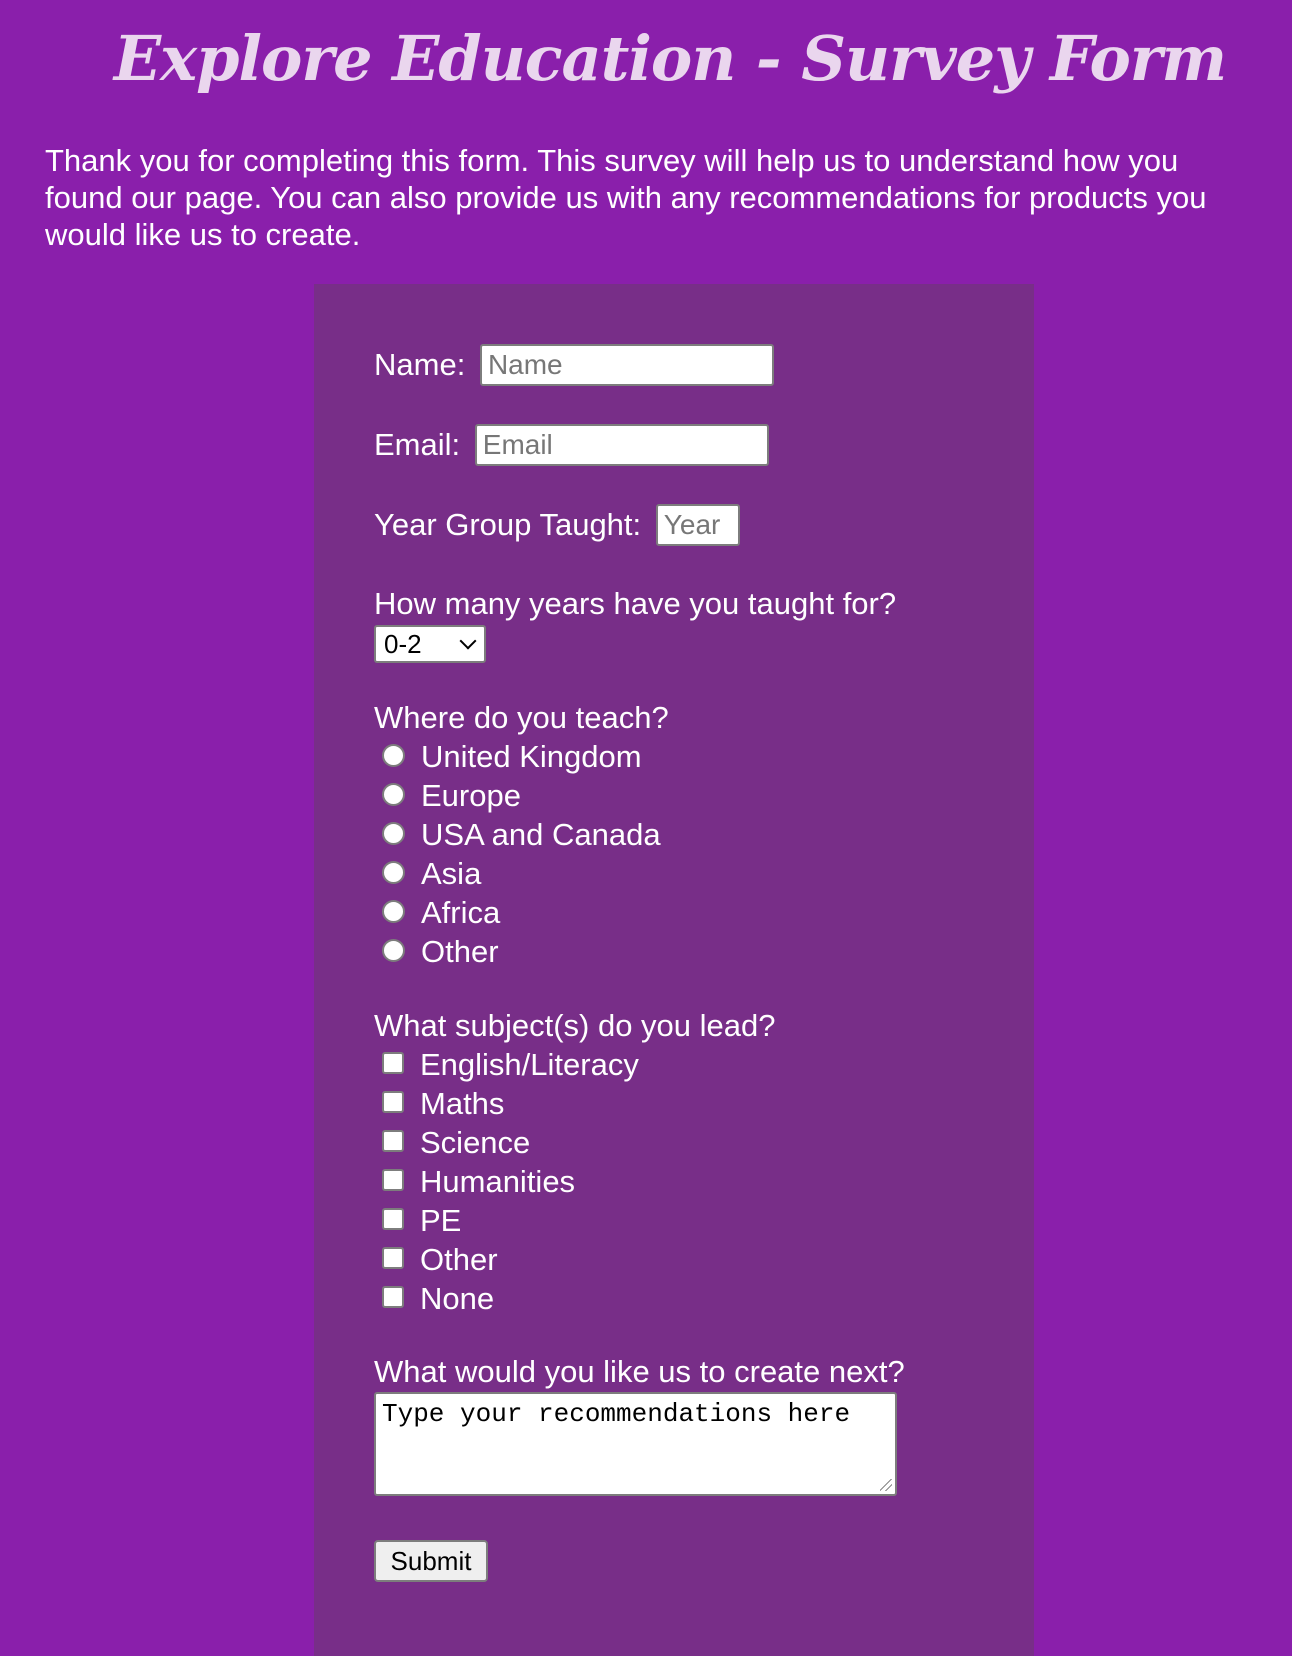  I want to click on chevron-down-icon, so click(468, 641).